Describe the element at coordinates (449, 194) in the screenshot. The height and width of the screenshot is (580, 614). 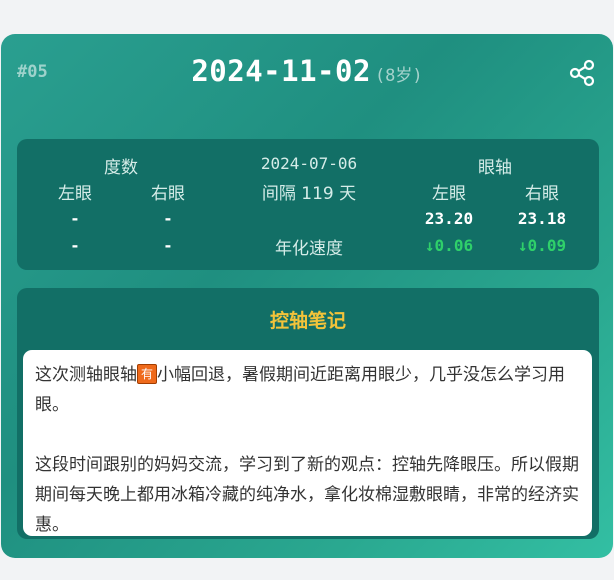
I see `axis-left-eye-label: 左眼` at that location.